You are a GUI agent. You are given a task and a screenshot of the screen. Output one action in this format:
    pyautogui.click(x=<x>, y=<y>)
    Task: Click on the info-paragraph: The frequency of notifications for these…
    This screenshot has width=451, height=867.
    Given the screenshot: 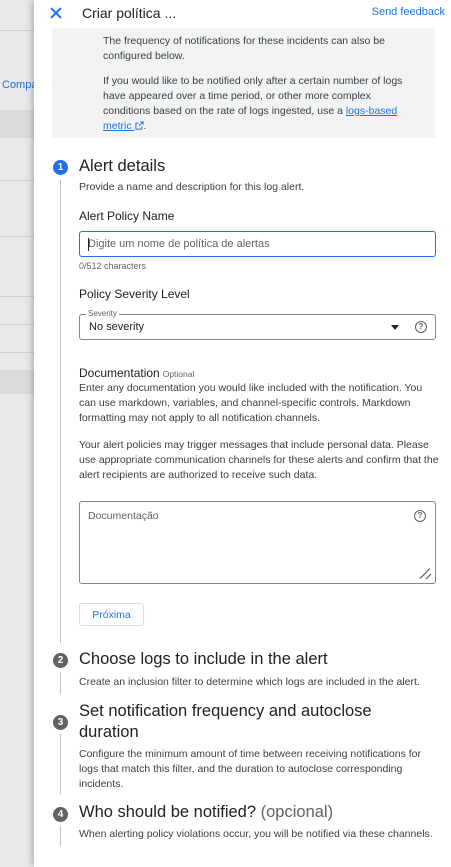 What is the action you would take?
    pyautogui.click(x=244, y=48)
    